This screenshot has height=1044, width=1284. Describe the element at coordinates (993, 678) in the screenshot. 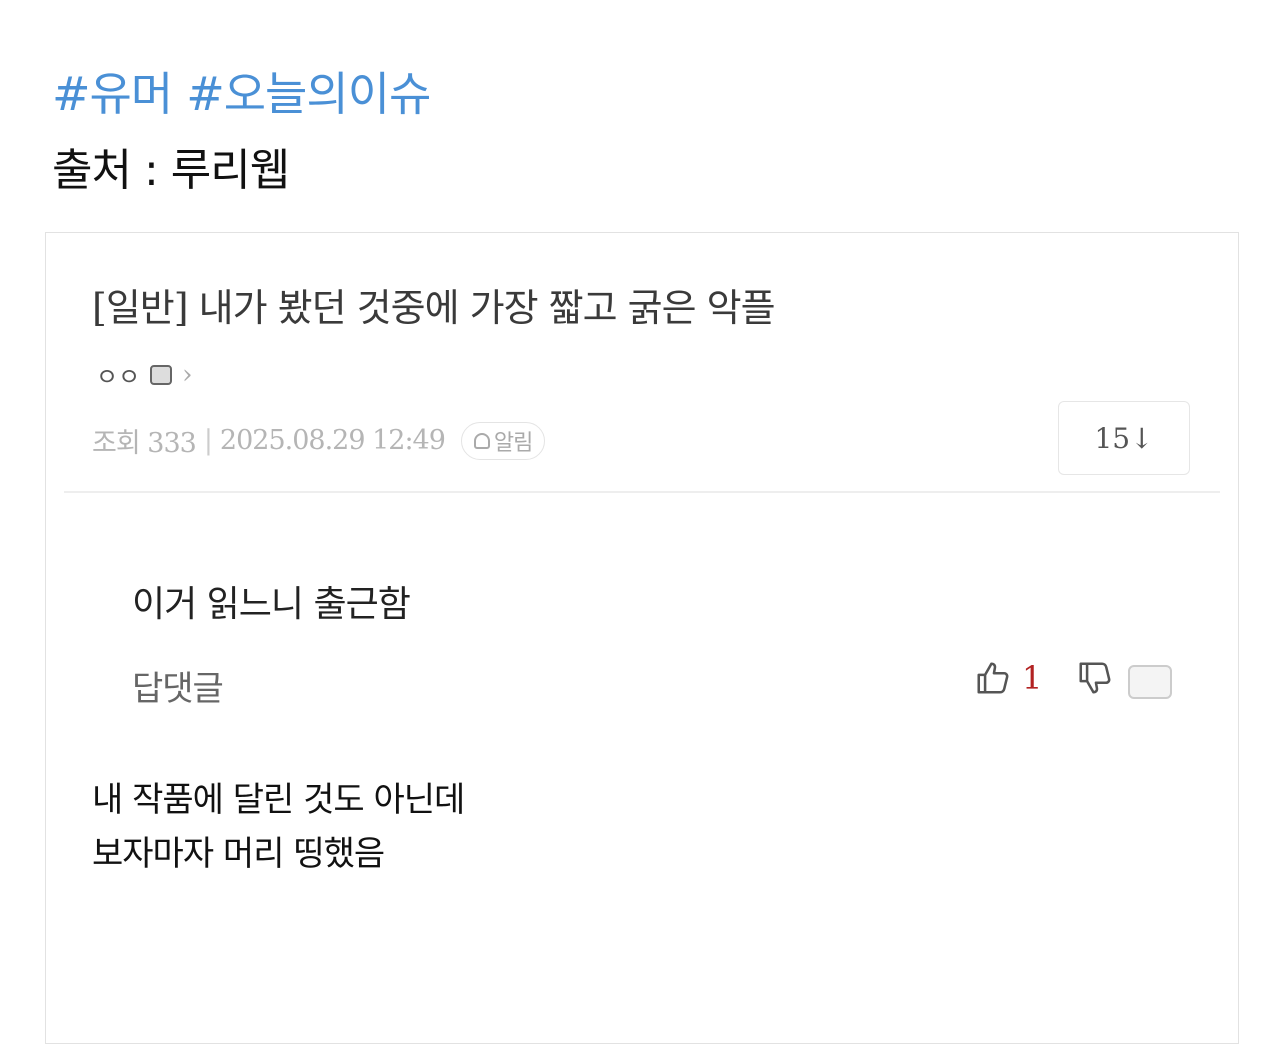

I see `thumbs-up-icon` at that location.